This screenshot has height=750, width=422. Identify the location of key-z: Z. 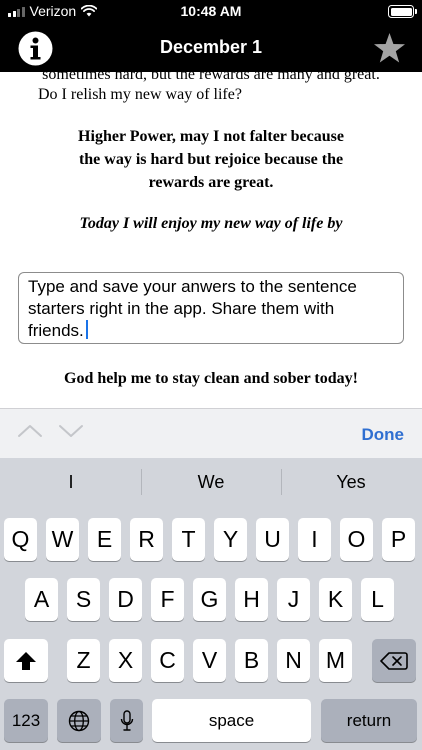
(83, 660).